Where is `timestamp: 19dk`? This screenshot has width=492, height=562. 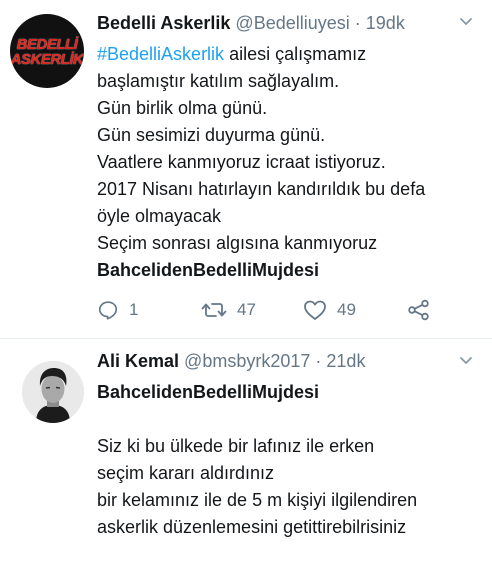 timestamp: 19dk is located at coordinates (385, 23).